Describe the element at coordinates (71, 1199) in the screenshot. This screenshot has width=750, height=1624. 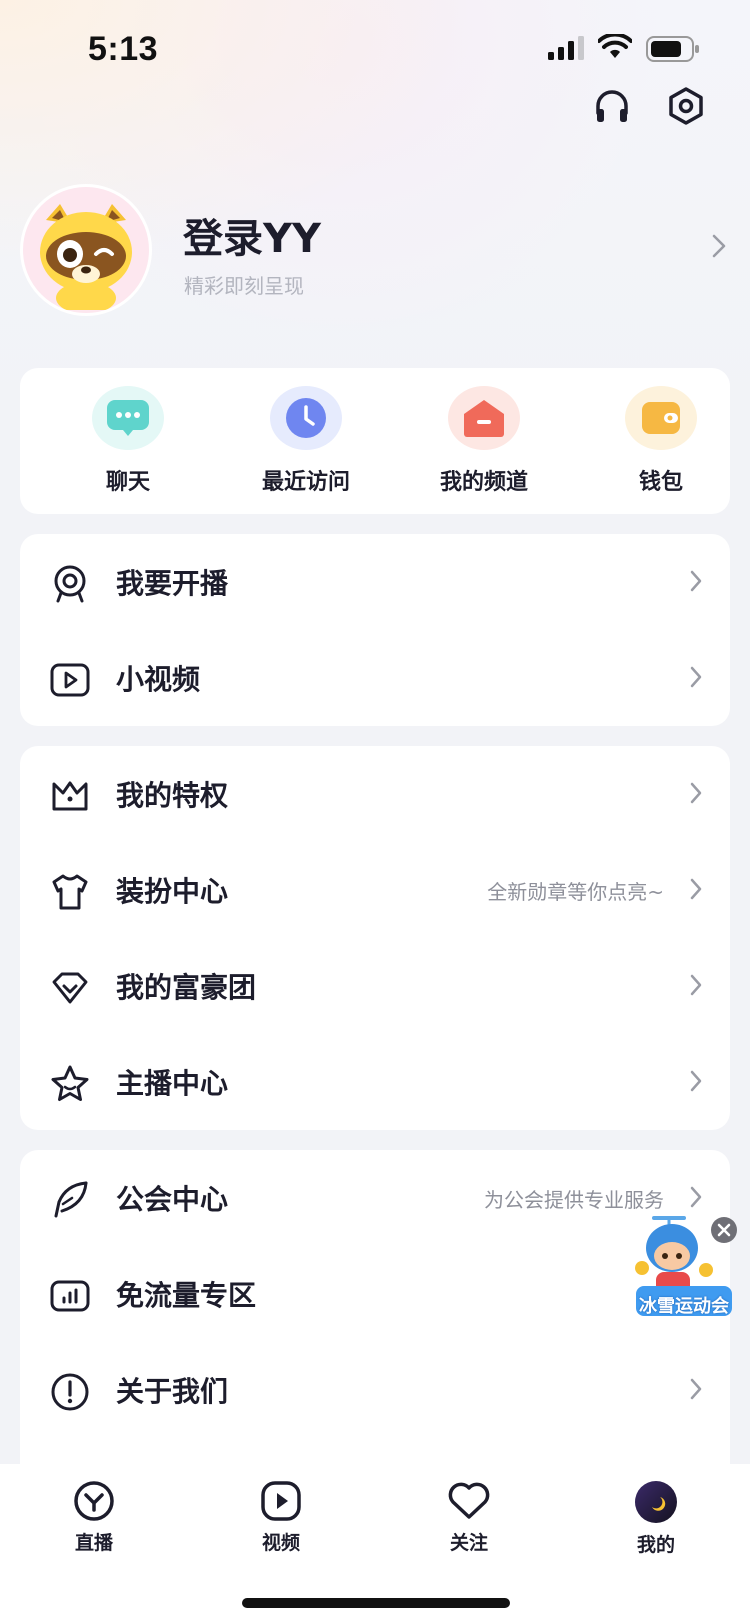
I see `feather-icon` at that location.